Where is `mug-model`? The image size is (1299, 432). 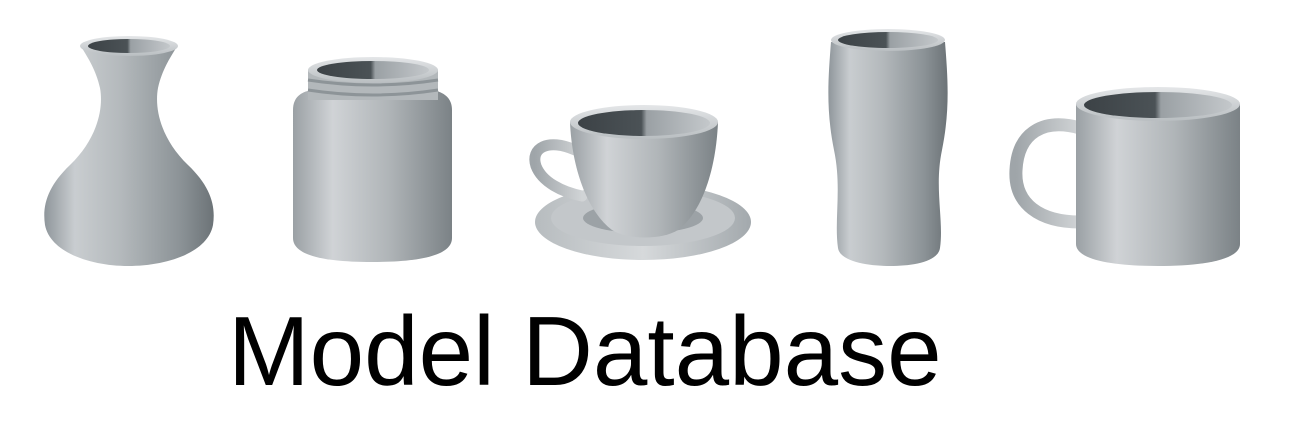
mug-model is located at coordinates (1124, 176).